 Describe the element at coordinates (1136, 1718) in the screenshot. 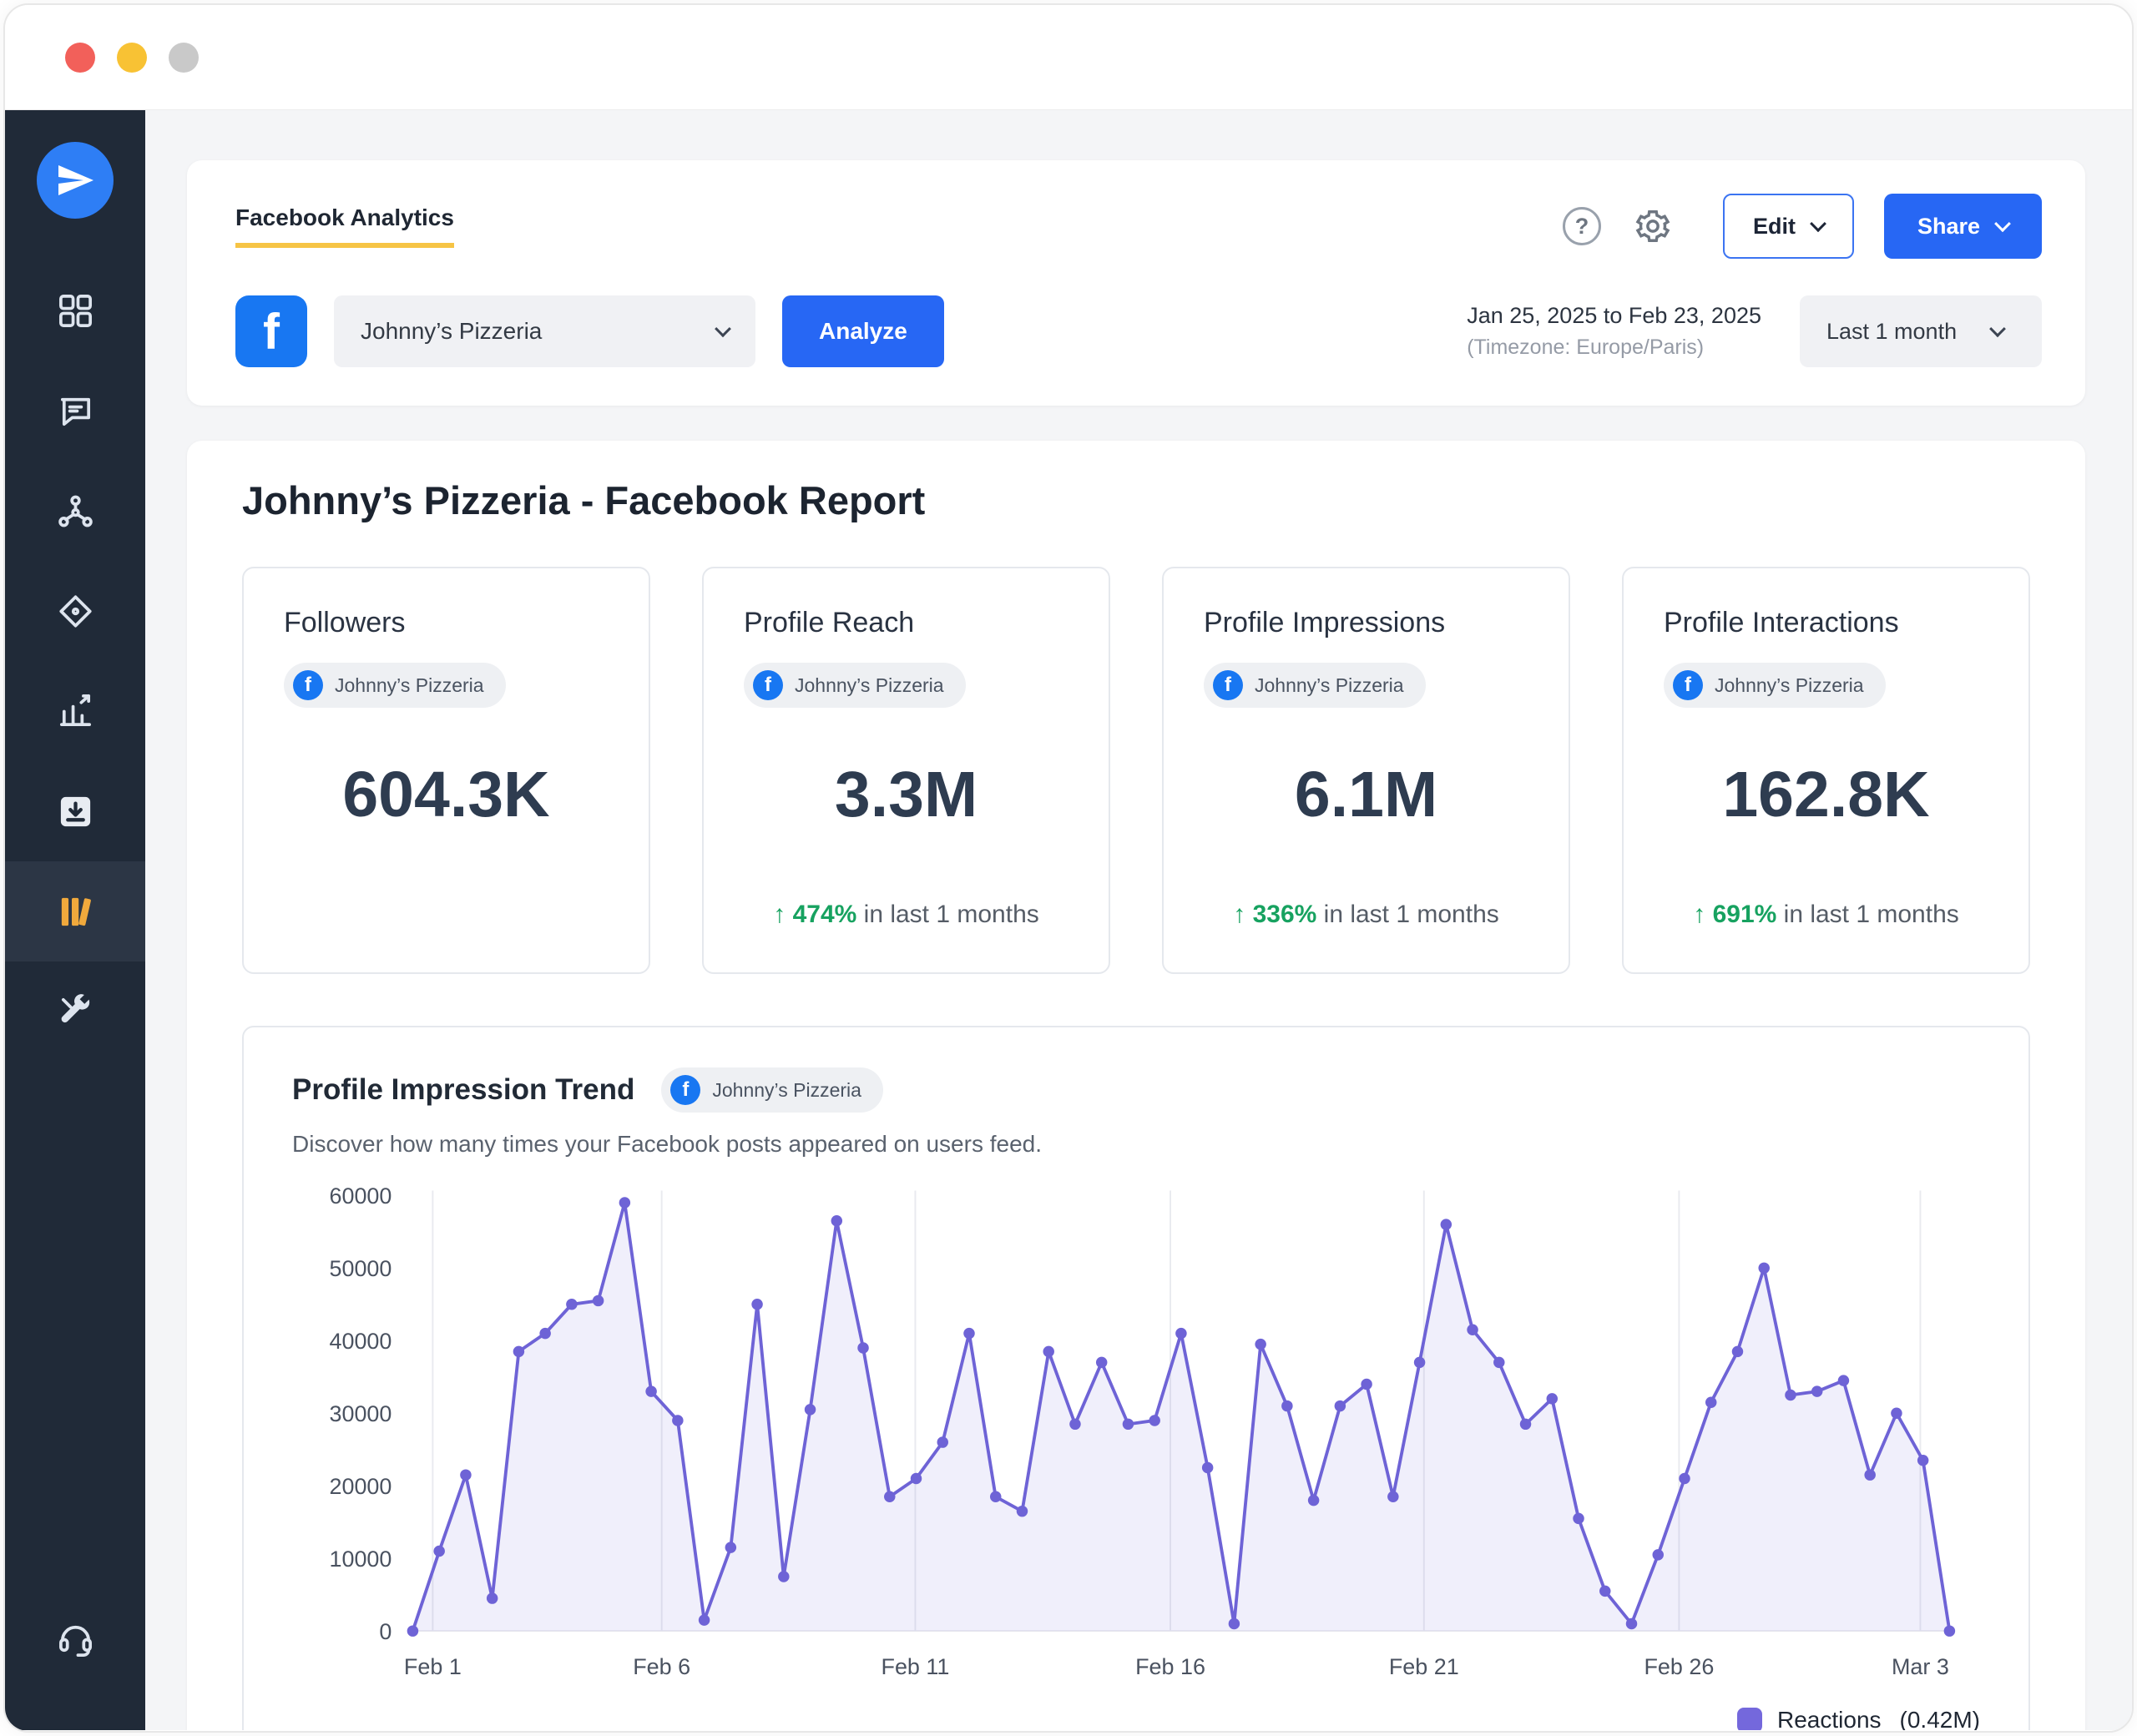

I see `legend-item-reactions: Reactions (0.42M)` at that location.